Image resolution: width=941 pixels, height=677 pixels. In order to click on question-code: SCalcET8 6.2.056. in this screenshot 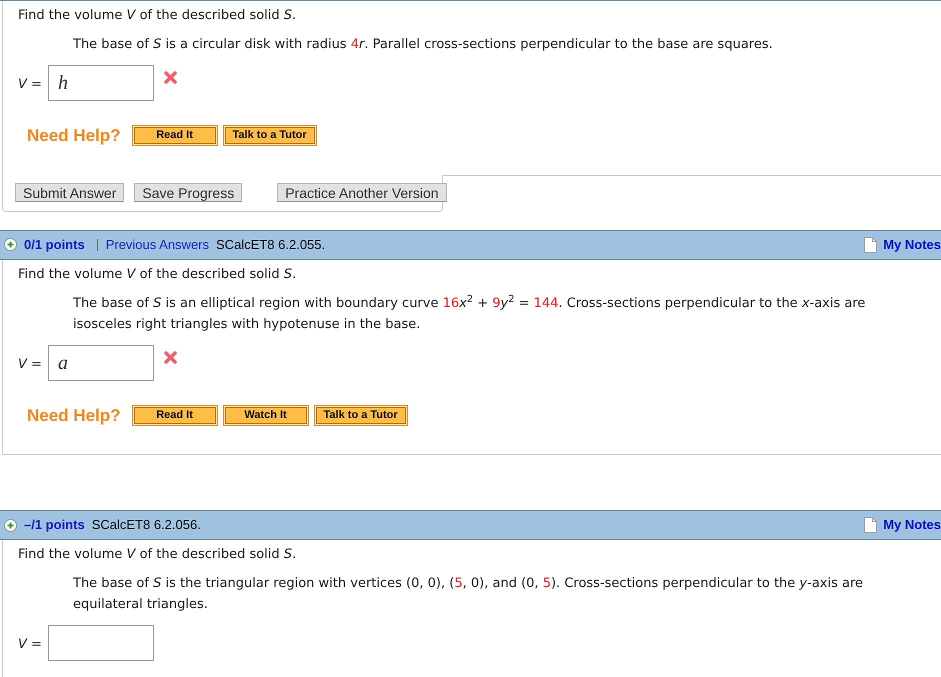, I will do `click(146, 525)`.